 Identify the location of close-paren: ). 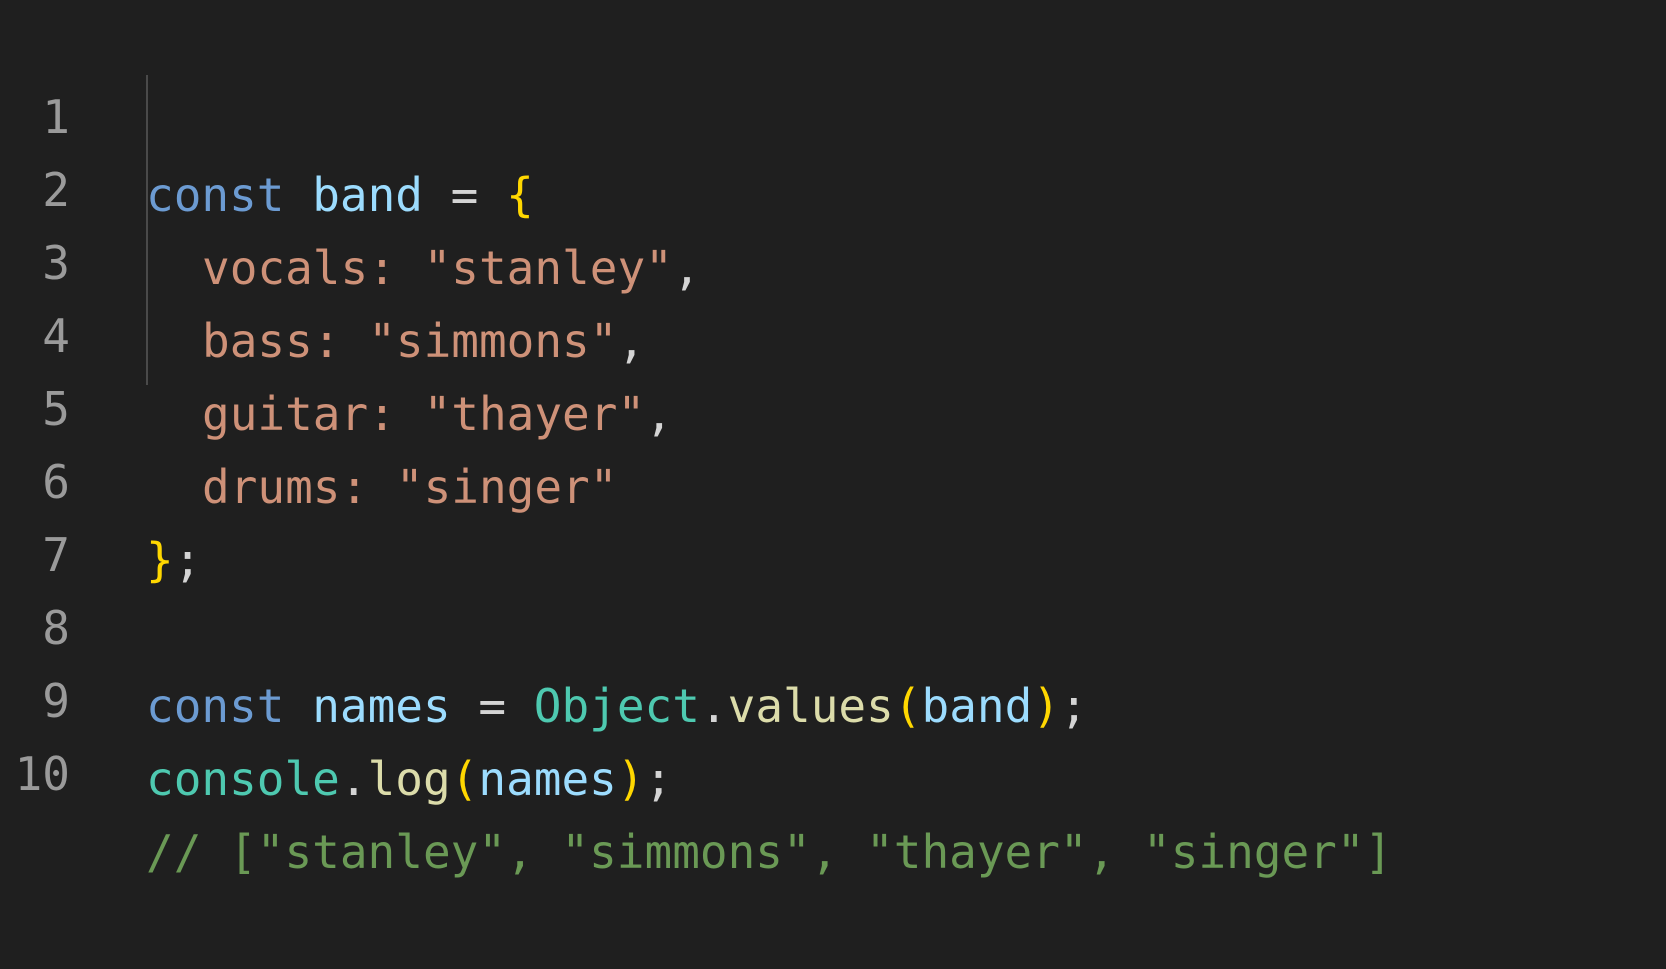
(630, 779).